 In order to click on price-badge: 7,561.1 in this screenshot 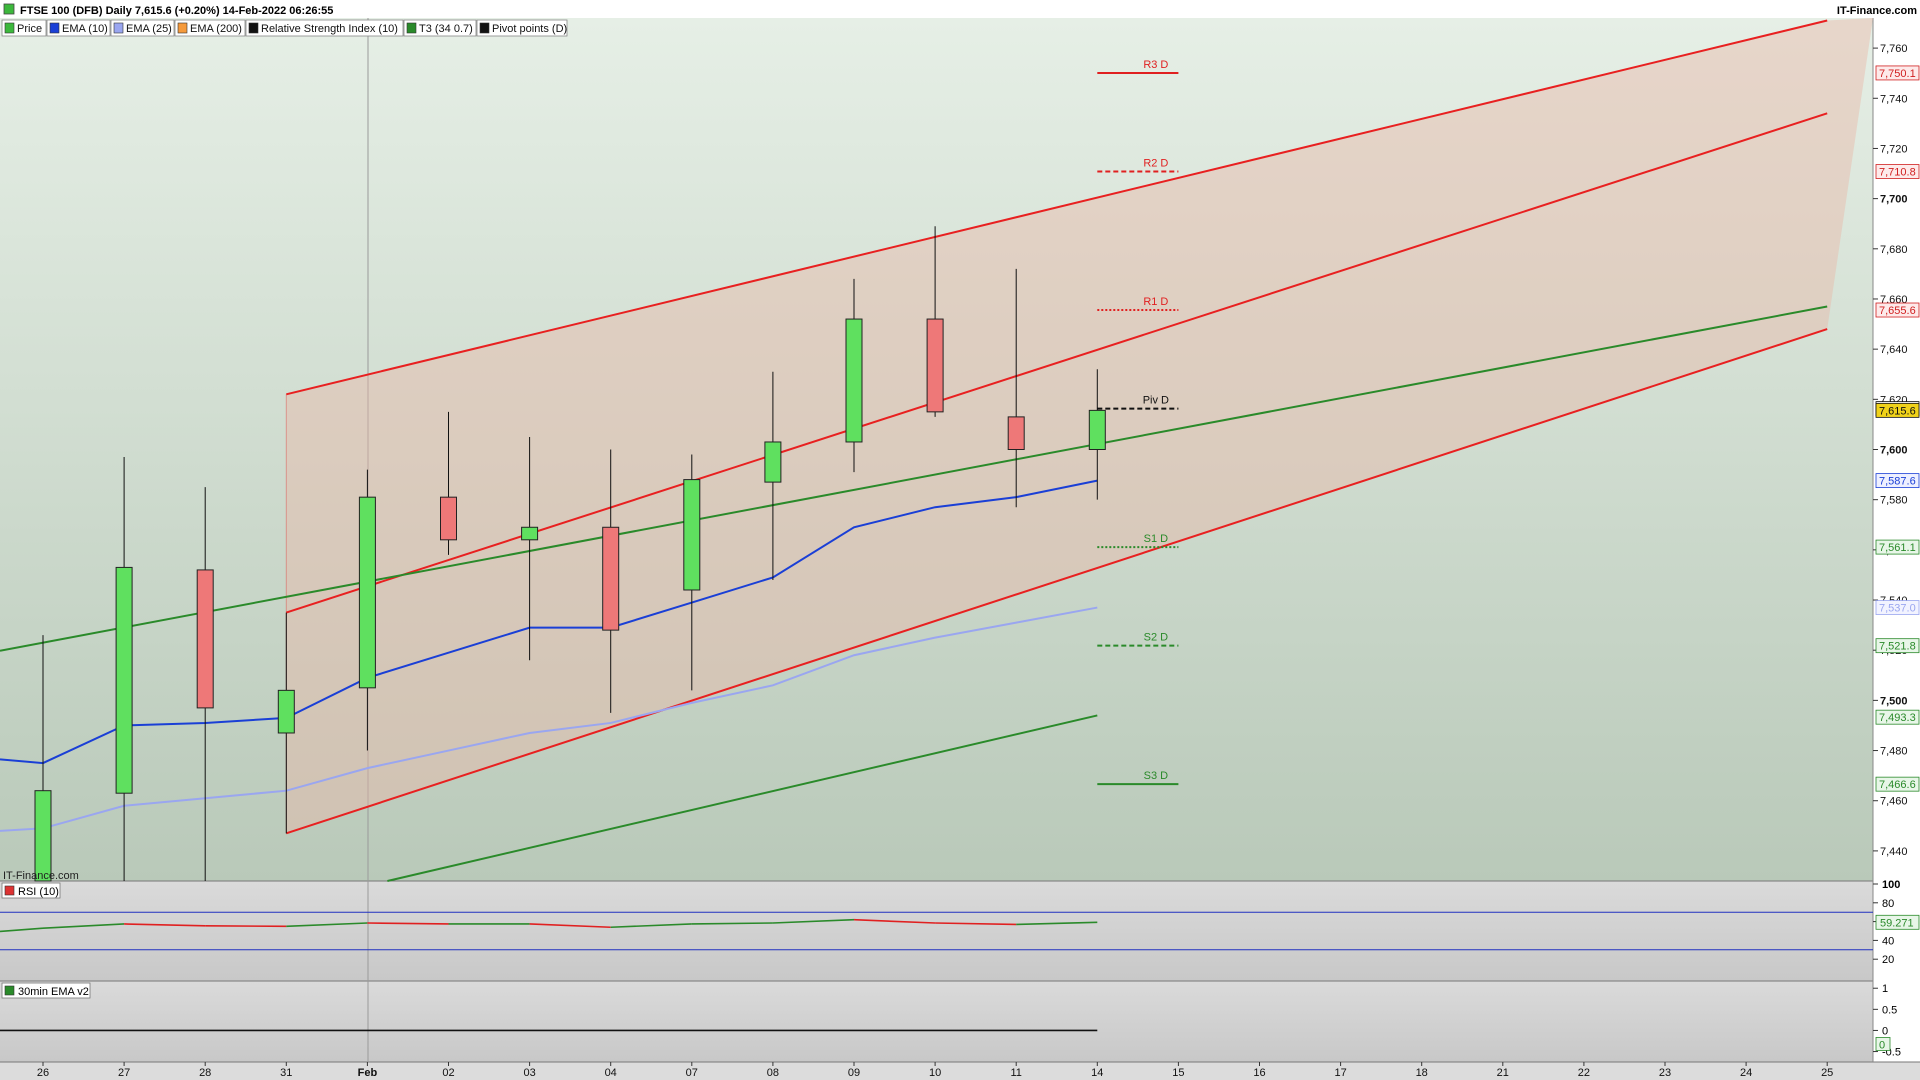, I will do `click(1897, 547)`.